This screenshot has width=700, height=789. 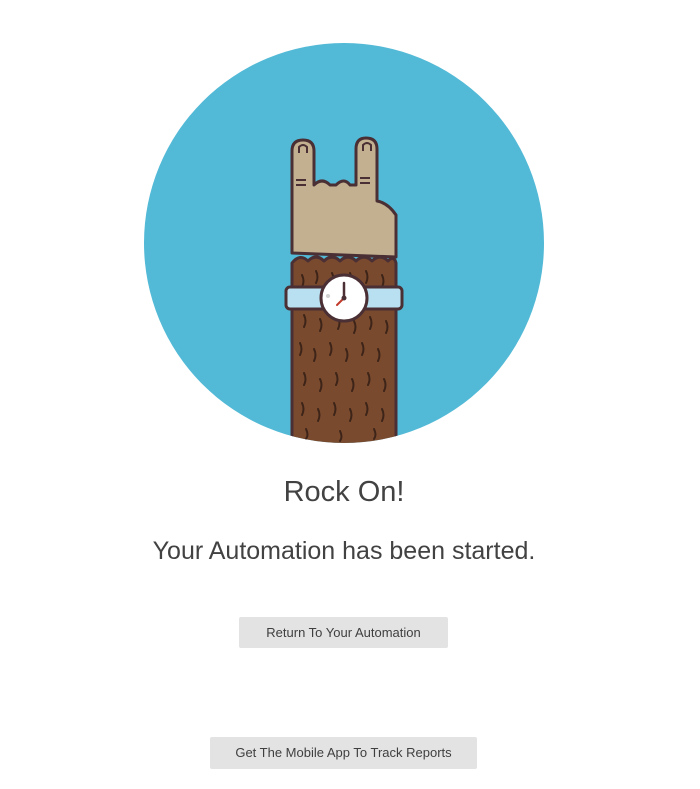 I want to click on get-mobile-app-button: Get The Mobile App To Track Reports, so click(x=343, y=753).